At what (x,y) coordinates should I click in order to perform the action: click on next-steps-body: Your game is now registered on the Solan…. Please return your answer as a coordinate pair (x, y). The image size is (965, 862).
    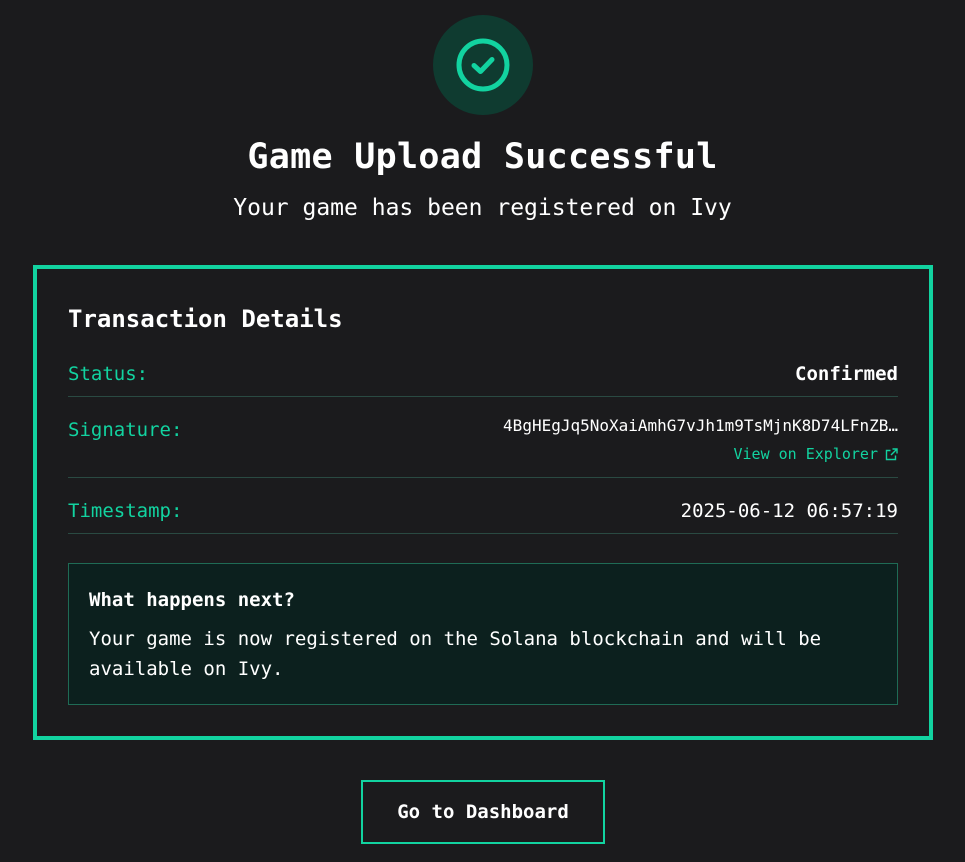
    Looking at the image, I should click on (455, 654).